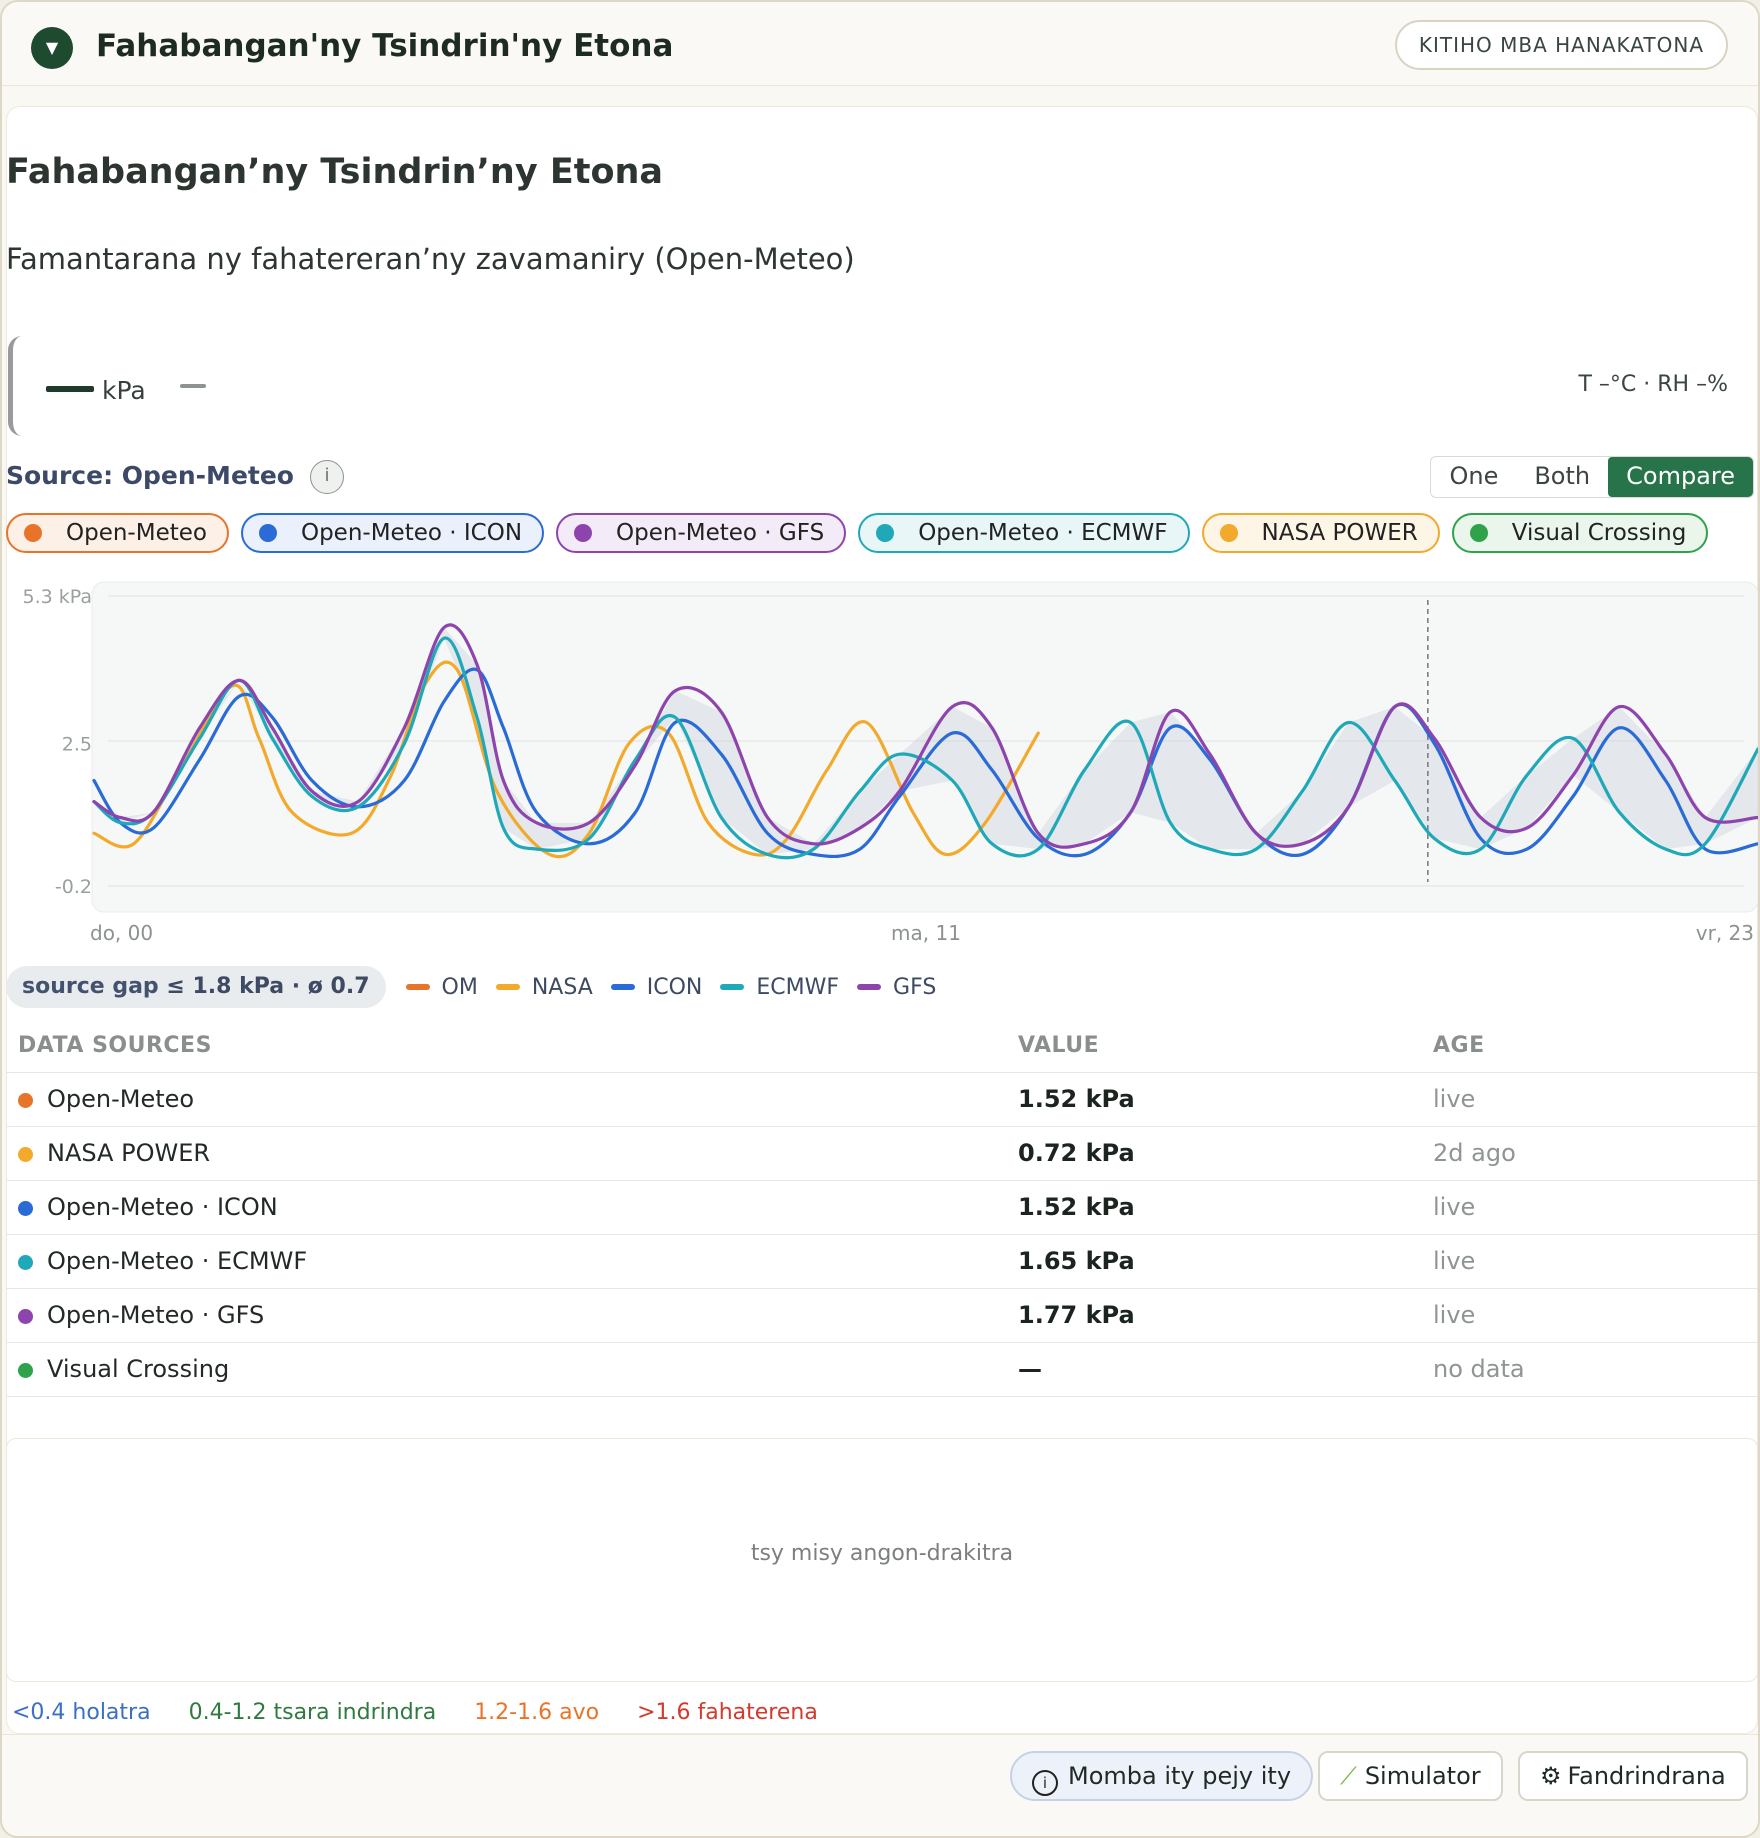 This screenshot has width=1760, height=1838. What do you see at coordinates (882, 1553) in the screenshot?
I see `empty-state-text: tsy misy angon-drakitra` at bounding box center [882, 1553].